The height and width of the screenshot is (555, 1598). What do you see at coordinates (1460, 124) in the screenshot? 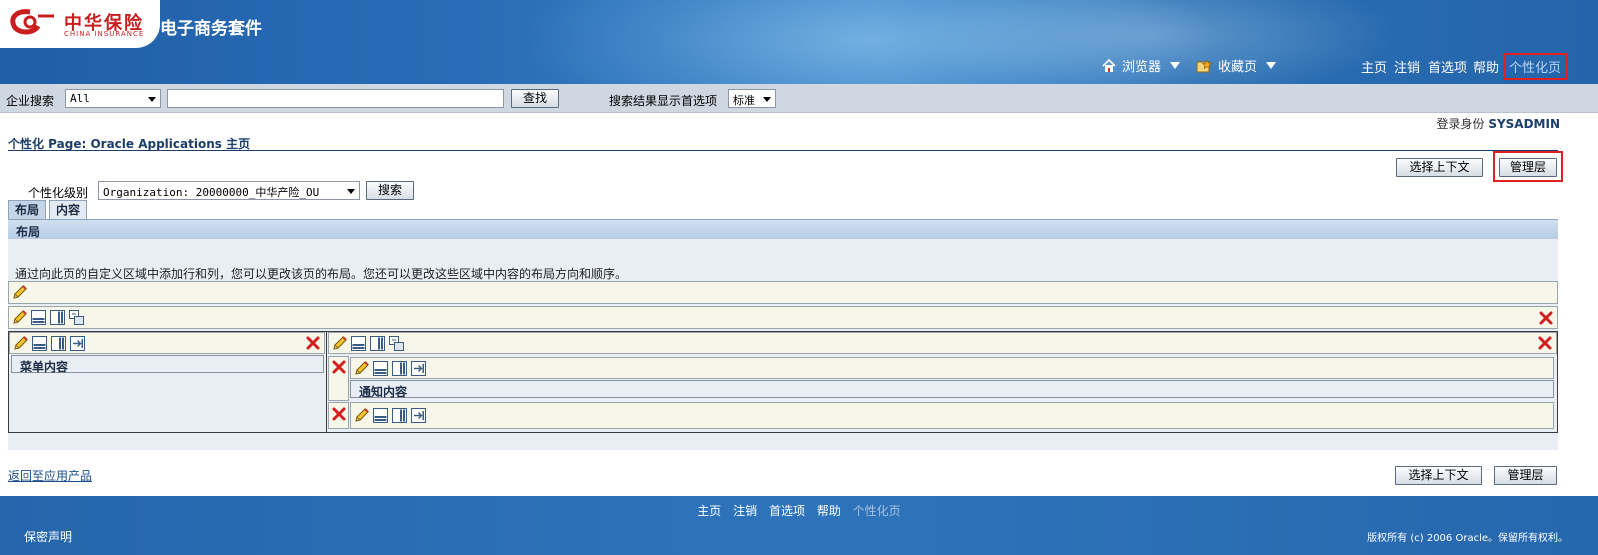
I see `login-label: 登录身份` at bounding box center [1460, 124].